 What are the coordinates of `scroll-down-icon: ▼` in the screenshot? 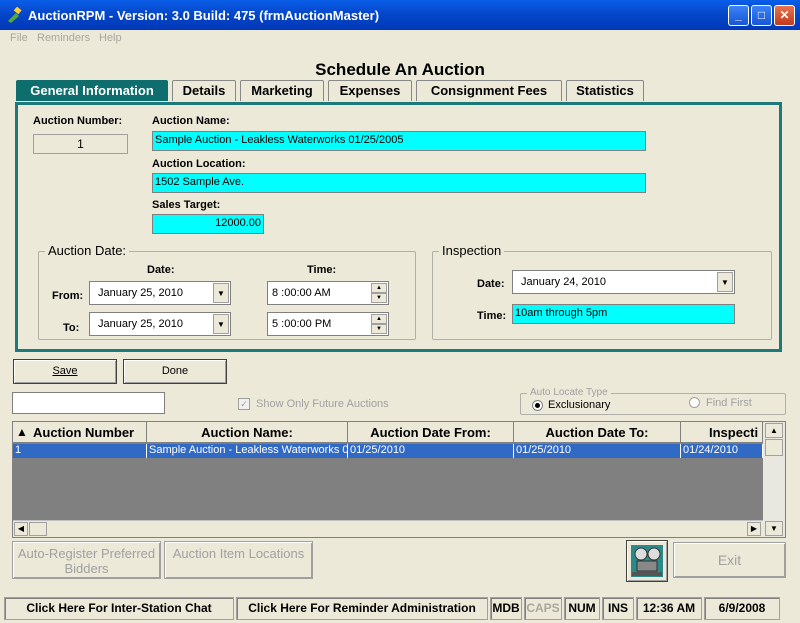 It's located at (774, 528).